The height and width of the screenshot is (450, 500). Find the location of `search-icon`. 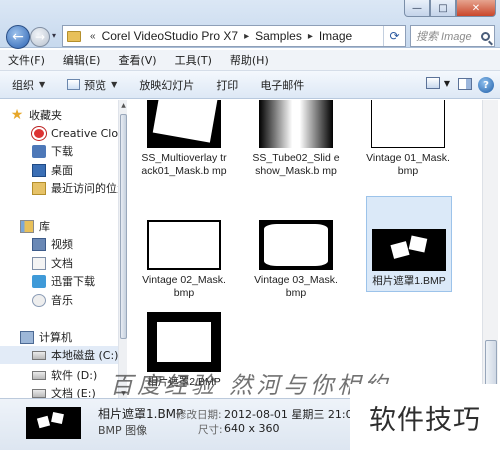

search-icon is located at coordinates (485, 36).